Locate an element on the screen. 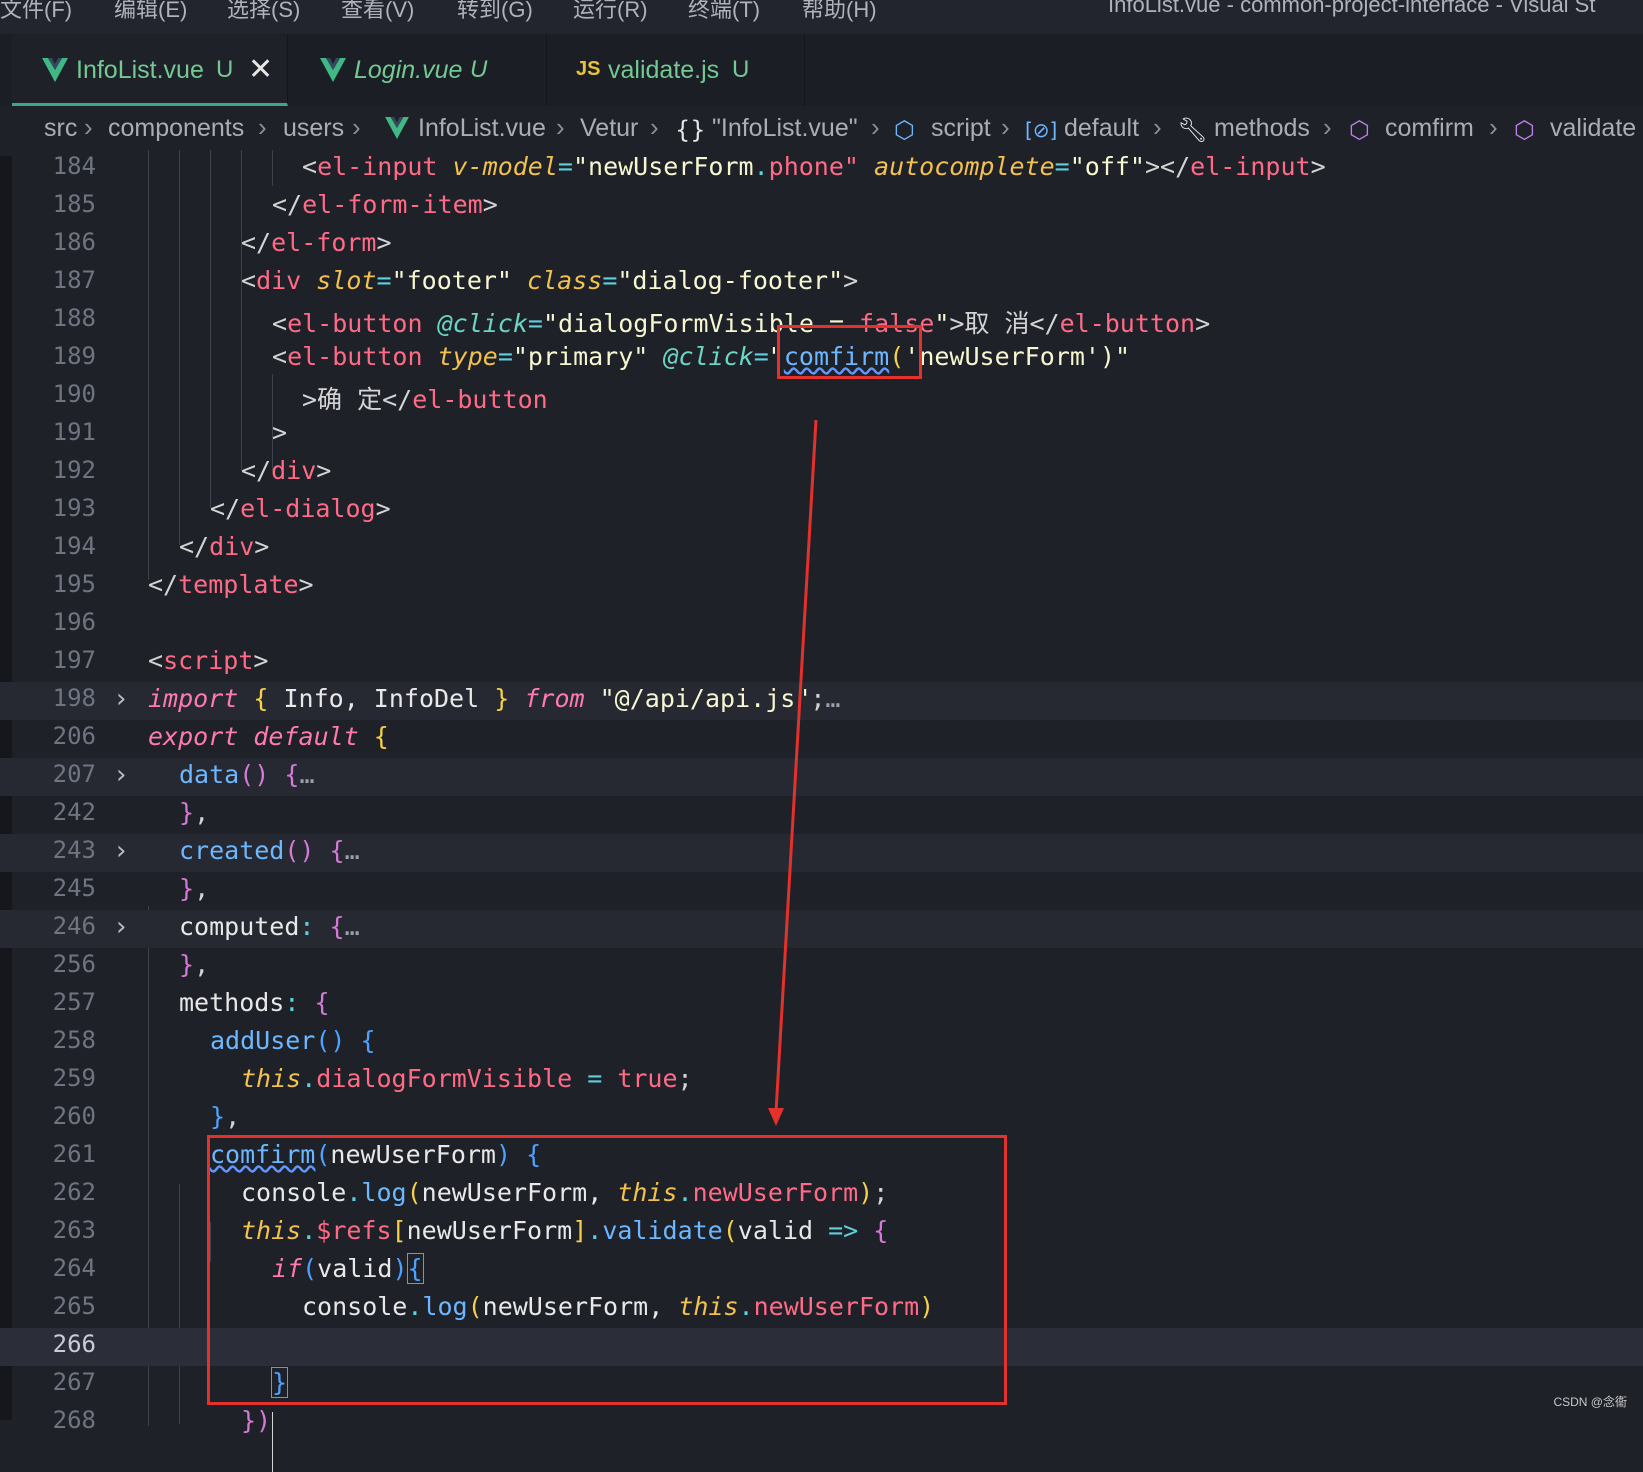  tab-label: validate.js is located at coordinates (664, 70).